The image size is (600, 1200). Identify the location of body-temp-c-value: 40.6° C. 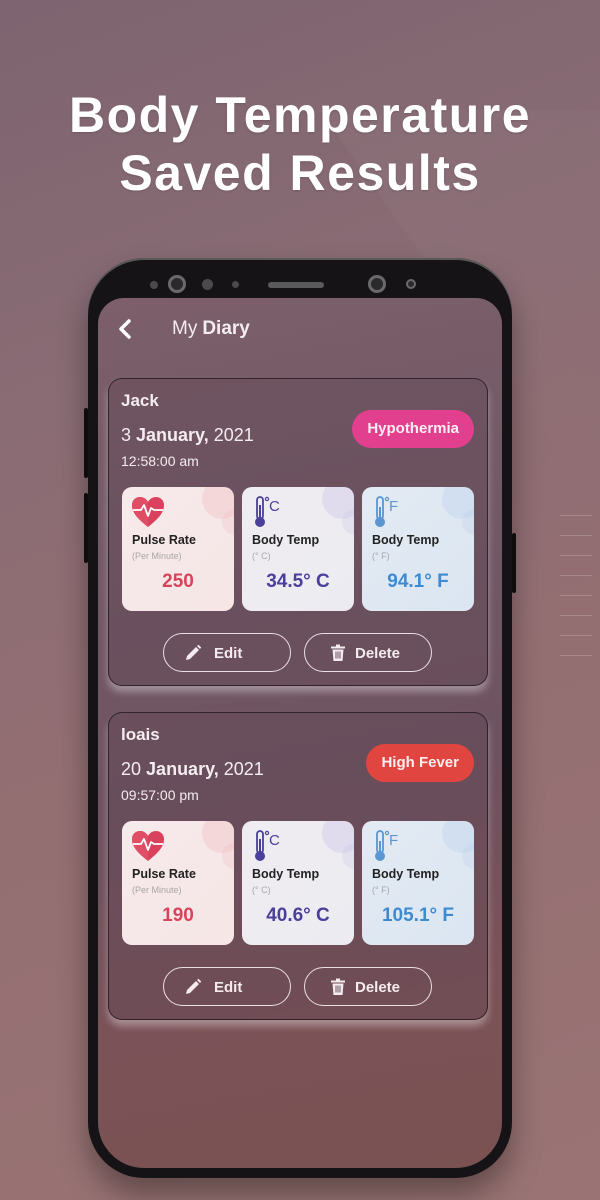
(298, 915).